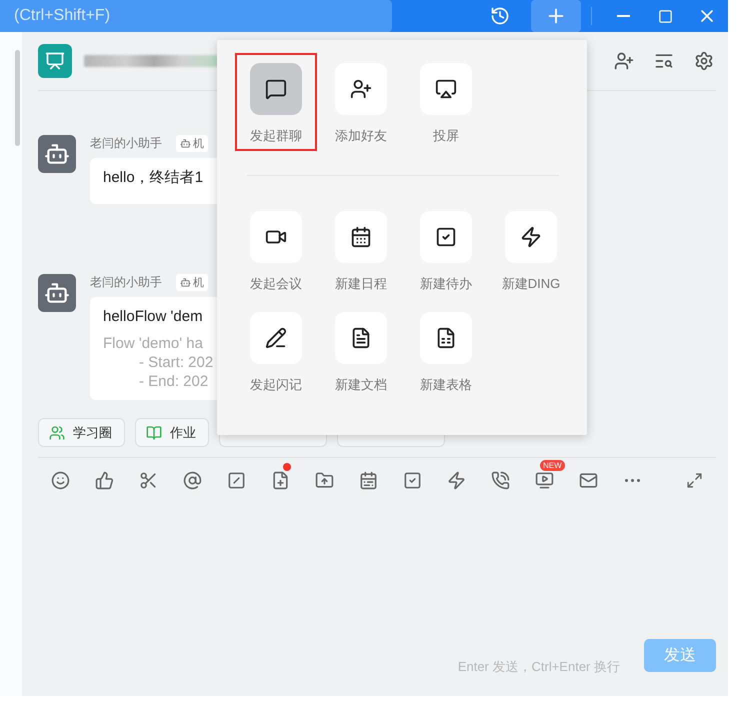 This screenshot has height=702, width=743. Describe the element at coordinates (176, 362) in the screenshot. I see `message-text: - Start: 202` at that location.